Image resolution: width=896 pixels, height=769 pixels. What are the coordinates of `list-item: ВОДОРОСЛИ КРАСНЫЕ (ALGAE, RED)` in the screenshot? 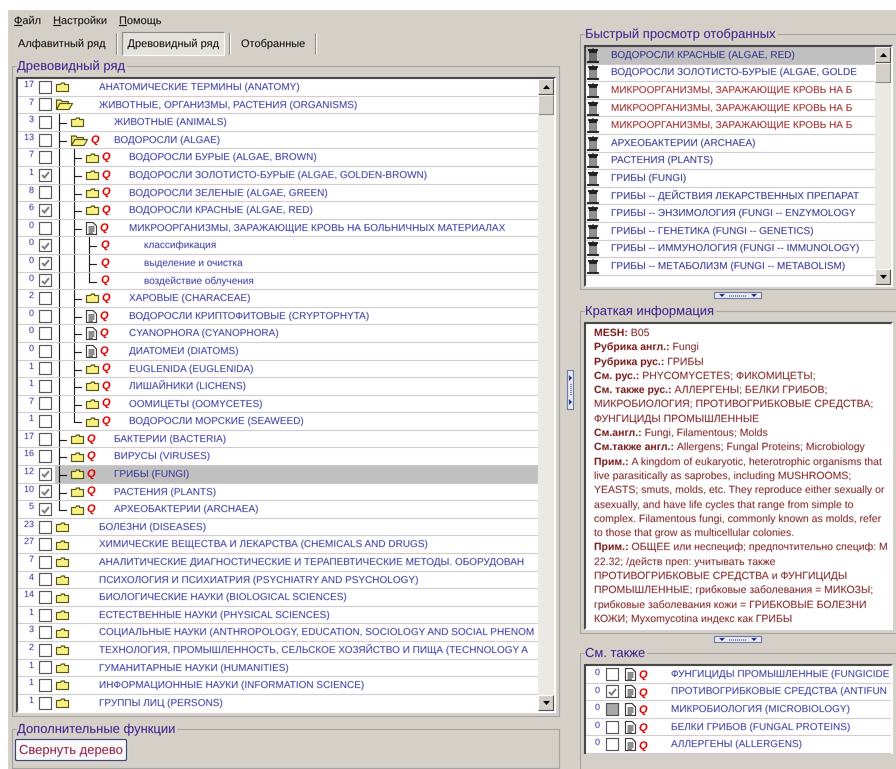 It's located at (730, 56).